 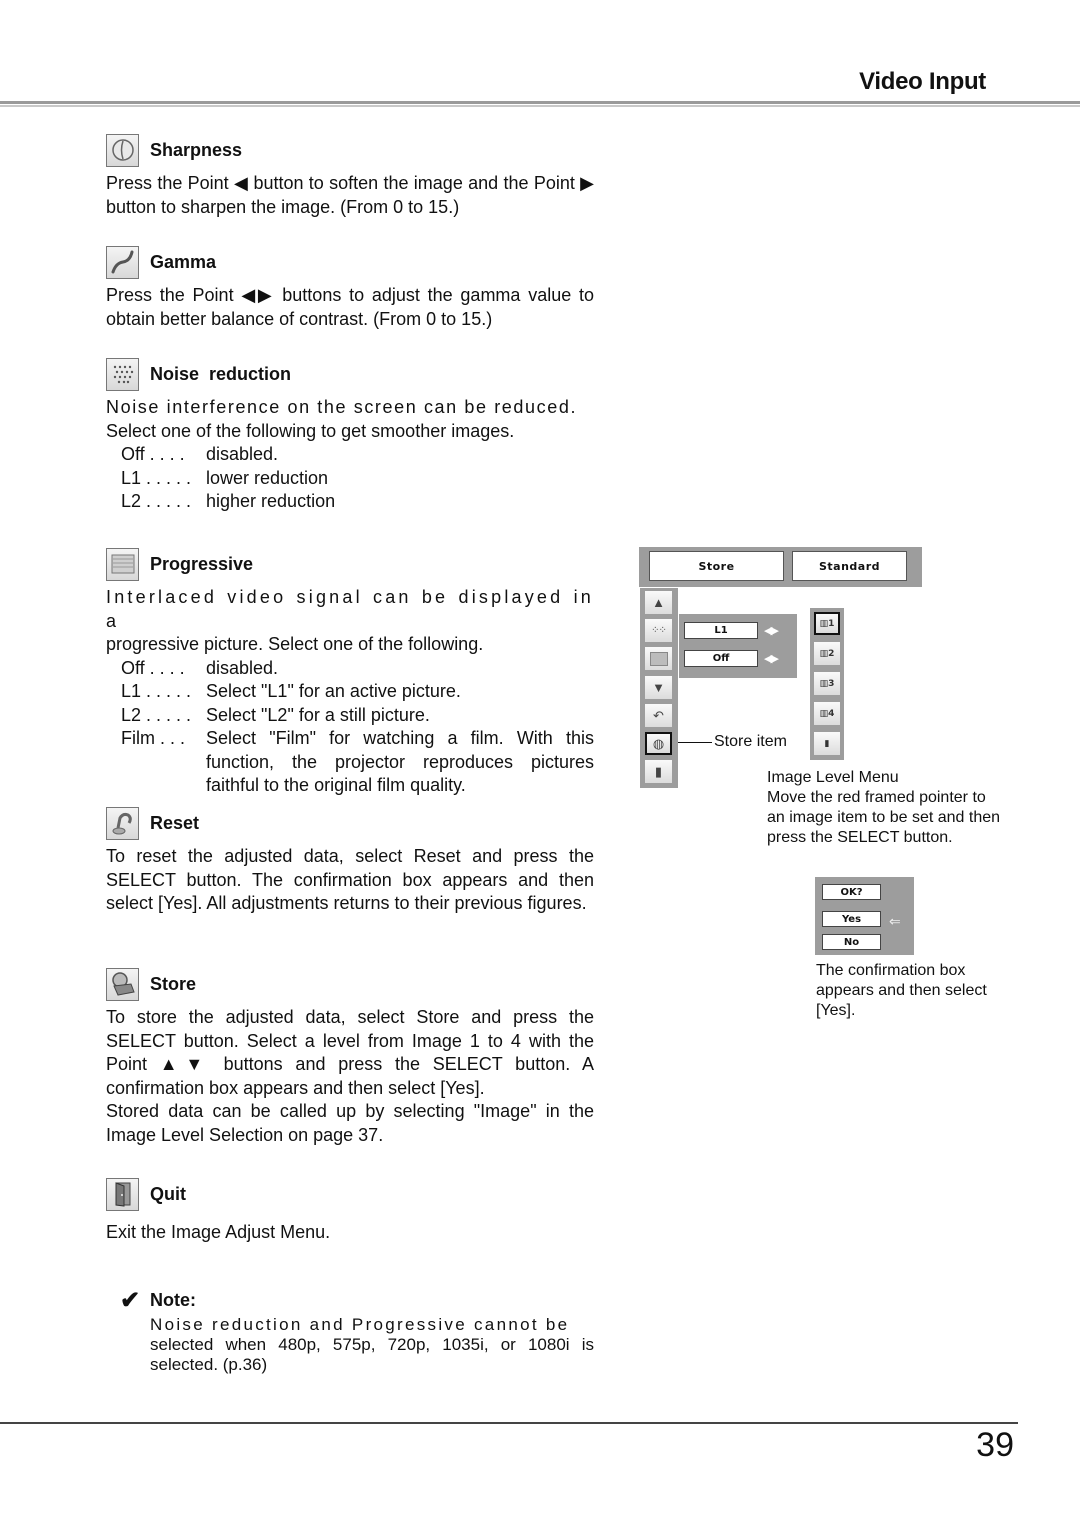 What do you see at coordinates (122, 262) in the screenshot?
I see `gamma-curve-icon` at bounding box center [122, 262].